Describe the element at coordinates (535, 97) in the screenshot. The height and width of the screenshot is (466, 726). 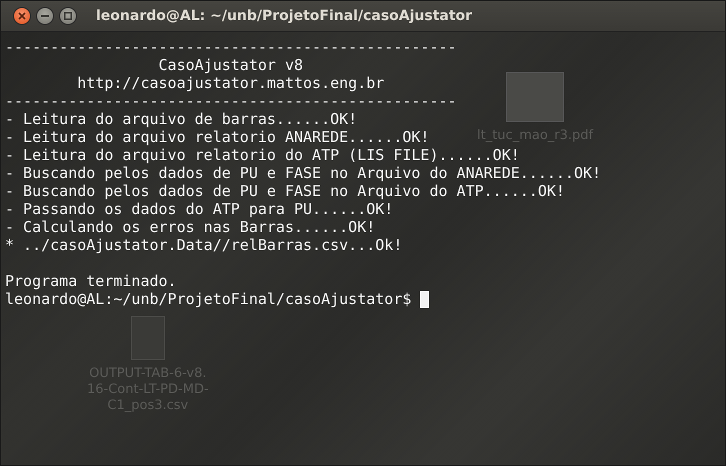
I see `pdf-thumbnail-icon` at that location.